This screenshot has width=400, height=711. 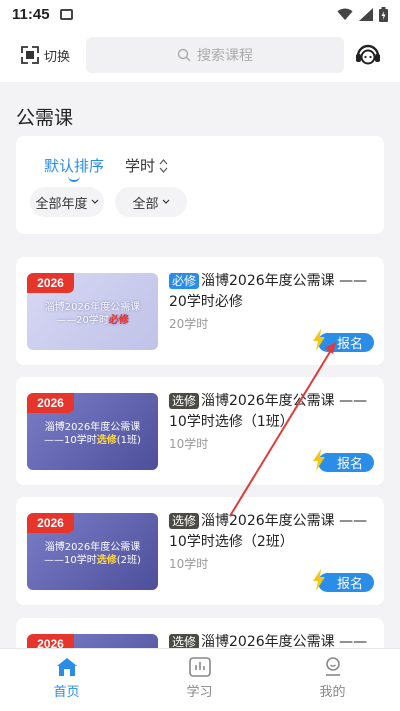 What do you see at coordinates (74, 179) in the screenshot?
I see `active-sort-indicator` at bounding box center [74, 179].